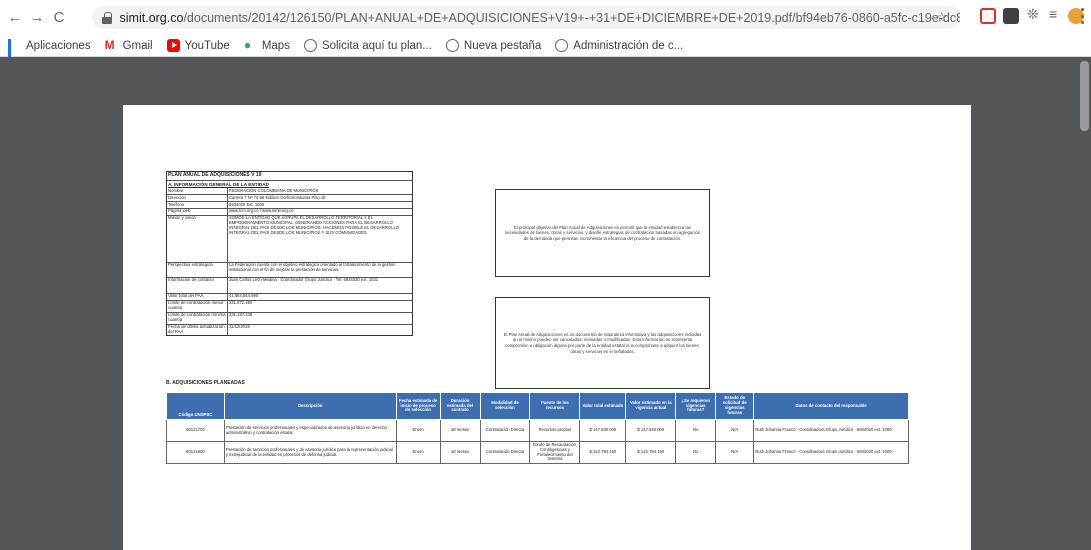  What do you see at coordinates (137, 45) in the screenshot?
I see `bookmark-label: Gmail` at bounding box center [137, 45].